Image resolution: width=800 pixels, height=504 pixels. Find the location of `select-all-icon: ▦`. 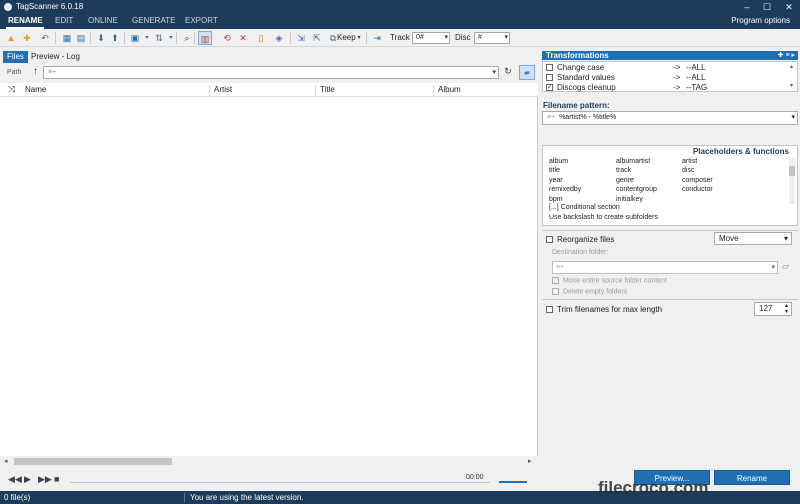

select-all-icon: ▦ is located at coordinates (67, 38).